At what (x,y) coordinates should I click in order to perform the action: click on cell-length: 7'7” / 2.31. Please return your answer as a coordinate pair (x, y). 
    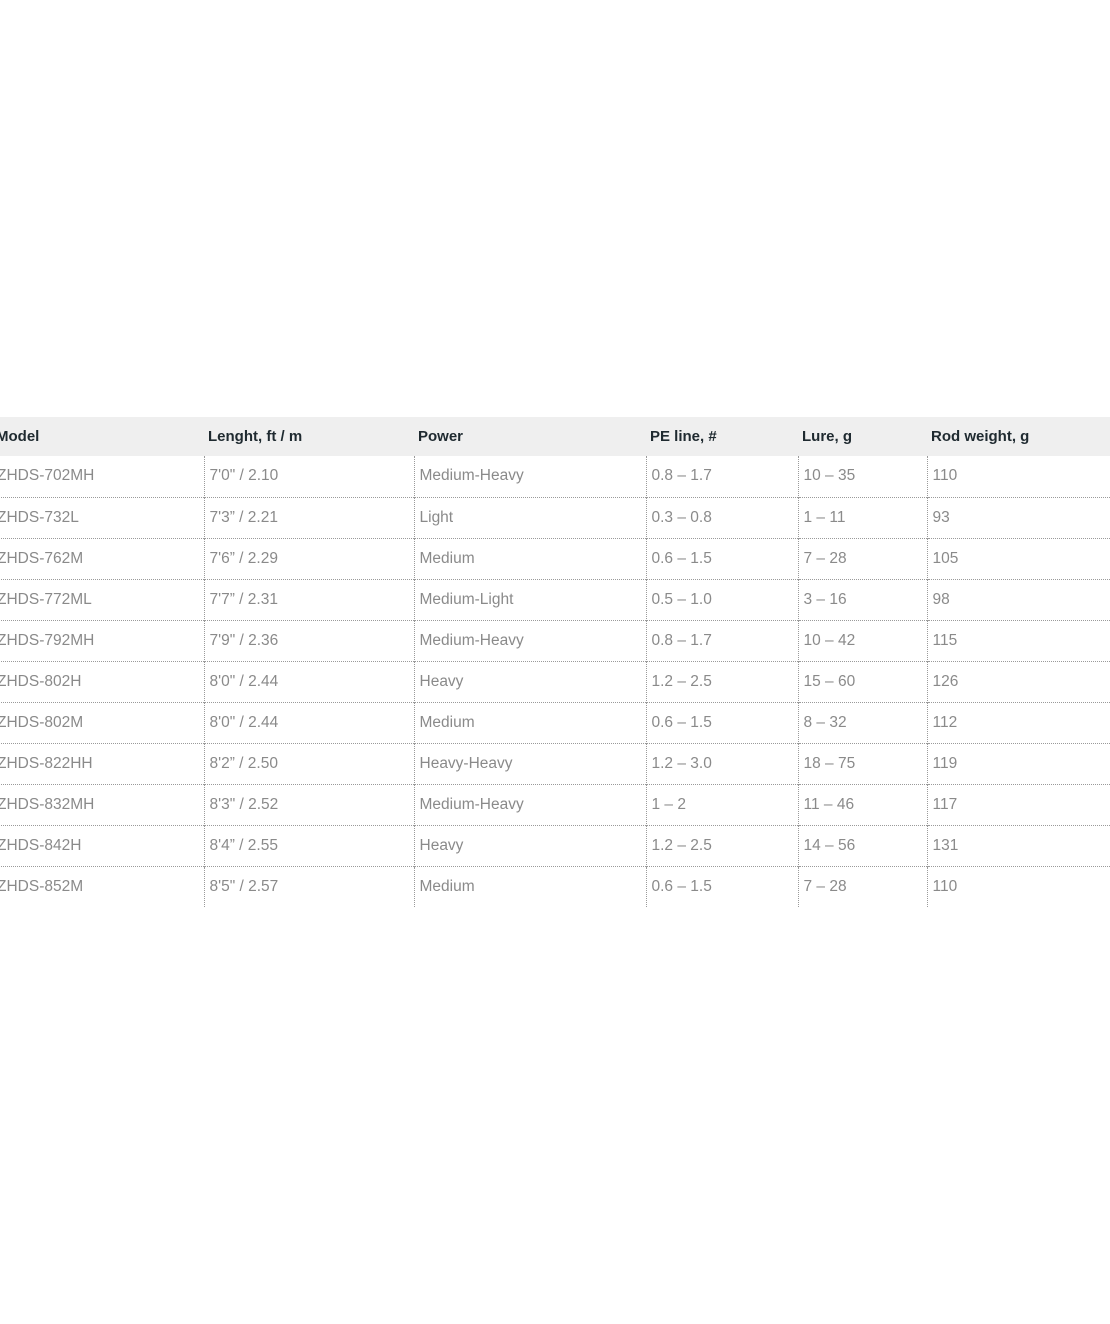
    Looking at the image, I should click on (308, 599).